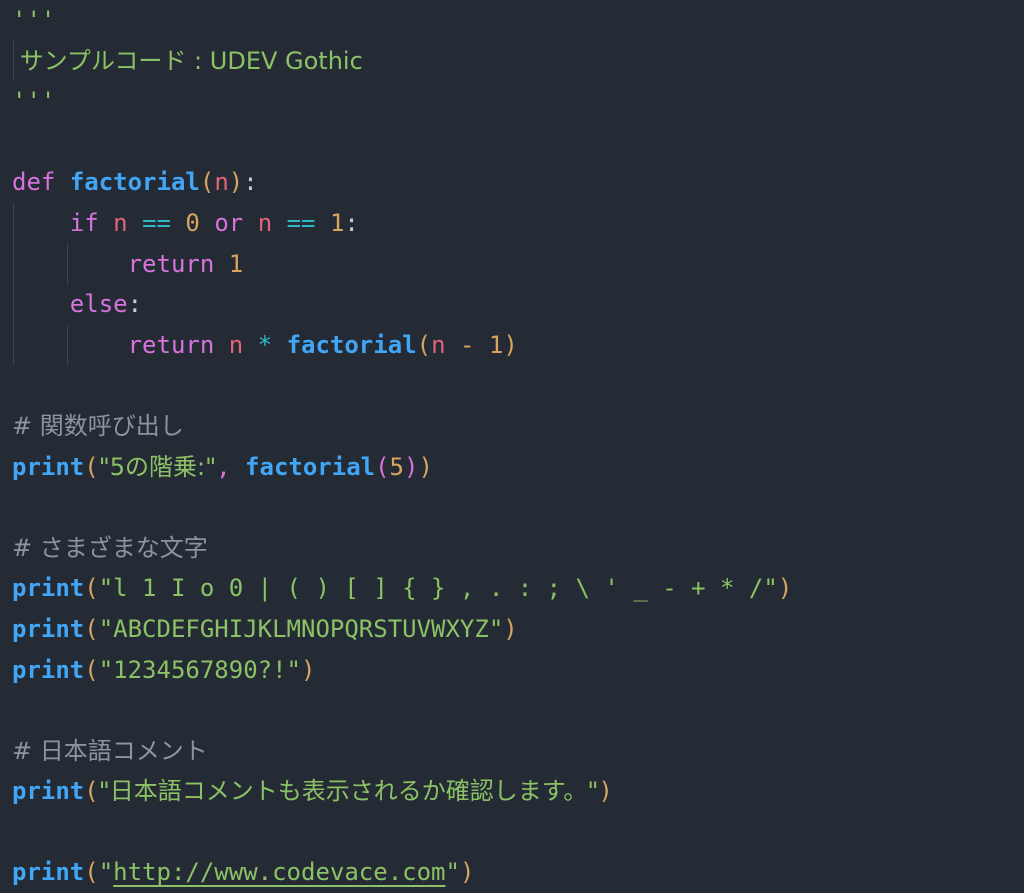 Image resolution: width=1024 pixels, height=893 pixels. Describe the element at coordinates (110, 750) in the screenshot. I see `comment-japanese: # 日本語コメント` at that location.